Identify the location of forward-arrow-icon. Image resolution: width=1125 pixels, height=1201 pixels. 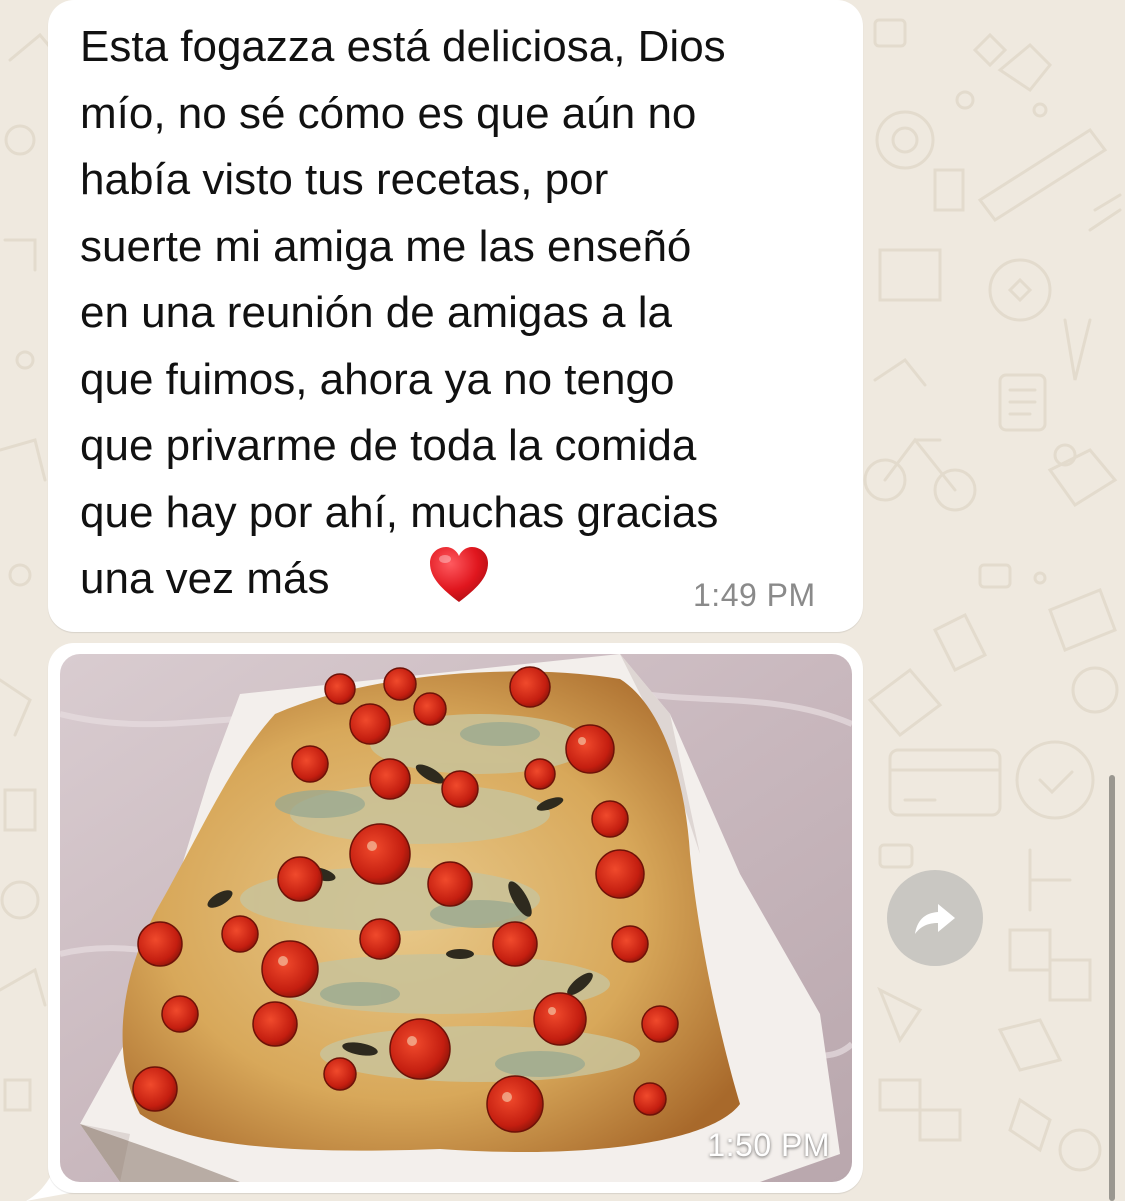
(935, 919).